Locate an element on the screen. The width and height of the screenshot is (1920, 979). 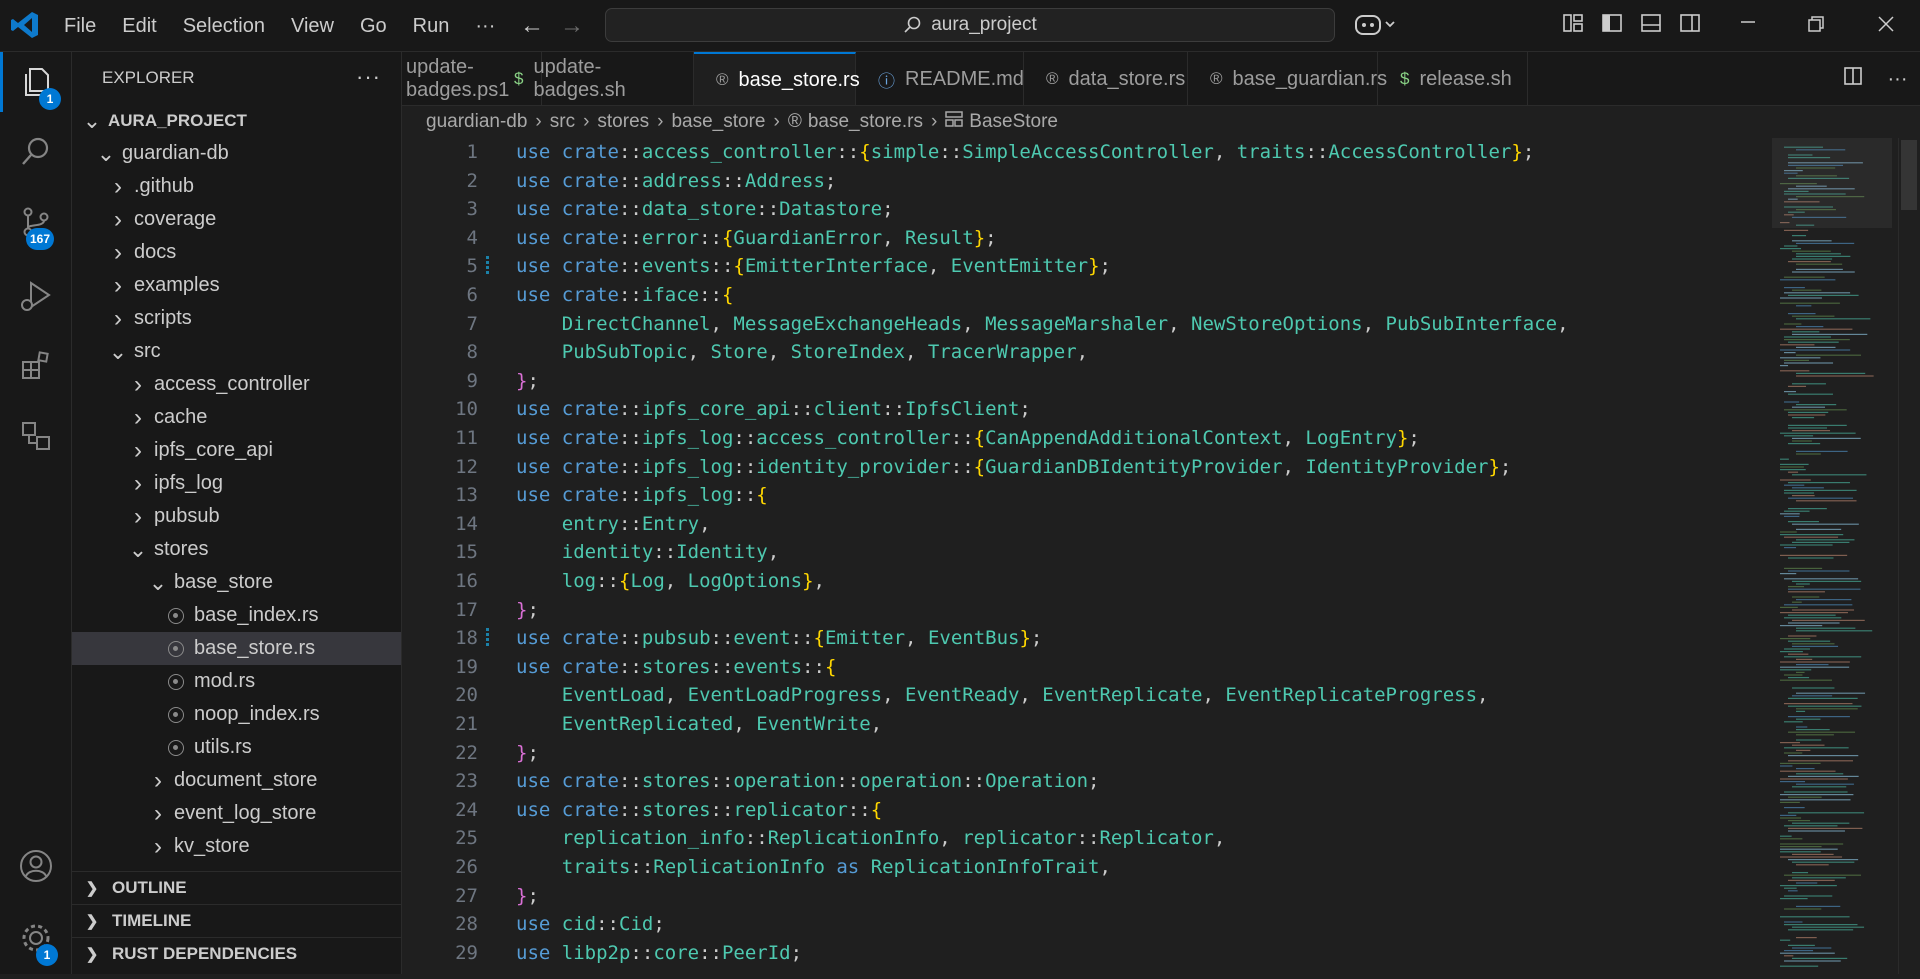
minimap is located at coordinates (1832, 556).